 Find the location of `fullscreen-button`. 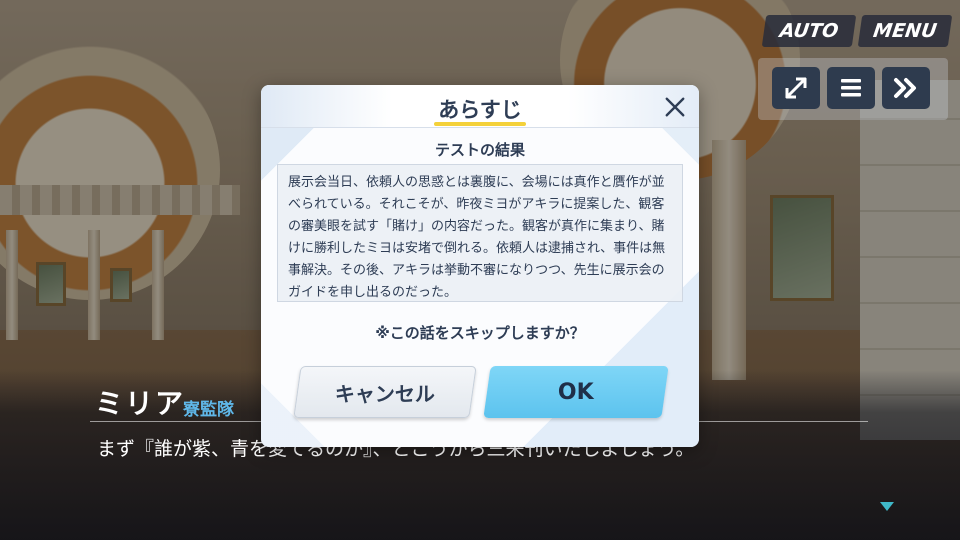

fullscreen-button is located at coordinates (796, 88).